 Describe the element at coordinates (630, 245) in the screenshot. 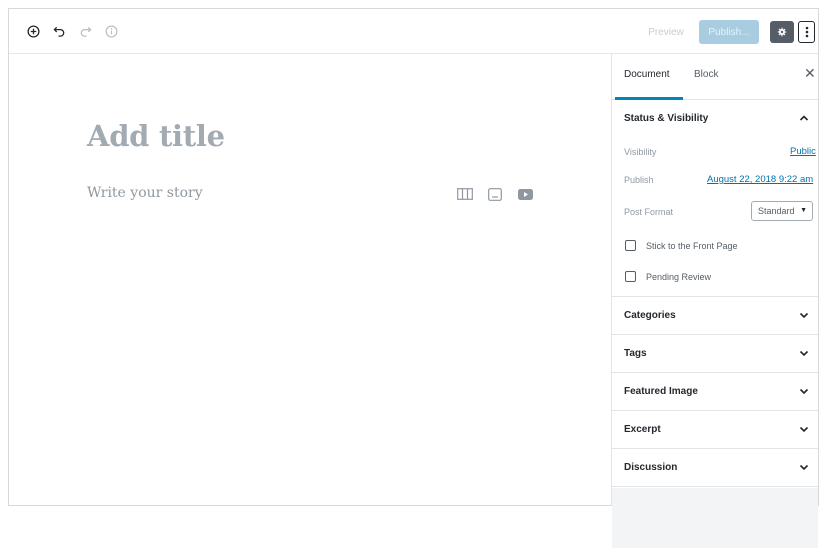

I see `stick-to-front-checkbox` at that location.